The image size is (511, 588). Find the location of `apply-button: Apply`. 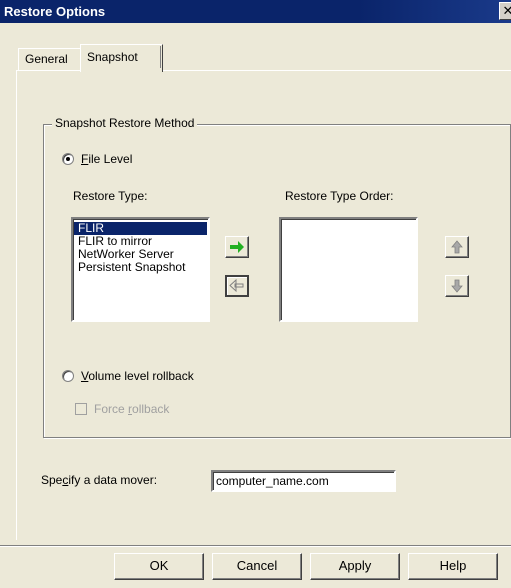

apply-button: Apply is located at coordinates (355, 566).